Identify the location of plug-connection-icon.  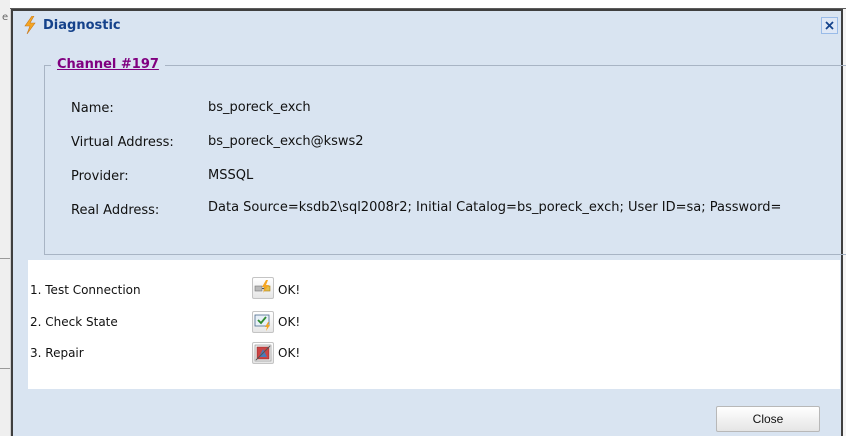
(263, 288).